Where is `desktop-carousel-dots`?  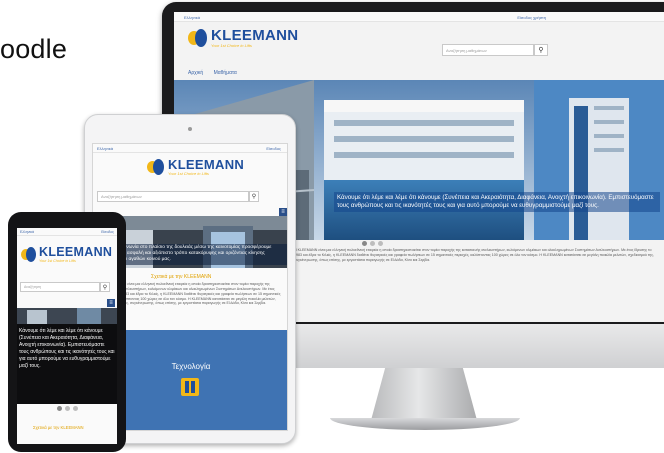 desktop-carousel-dots is located at coordinates (372, 243).